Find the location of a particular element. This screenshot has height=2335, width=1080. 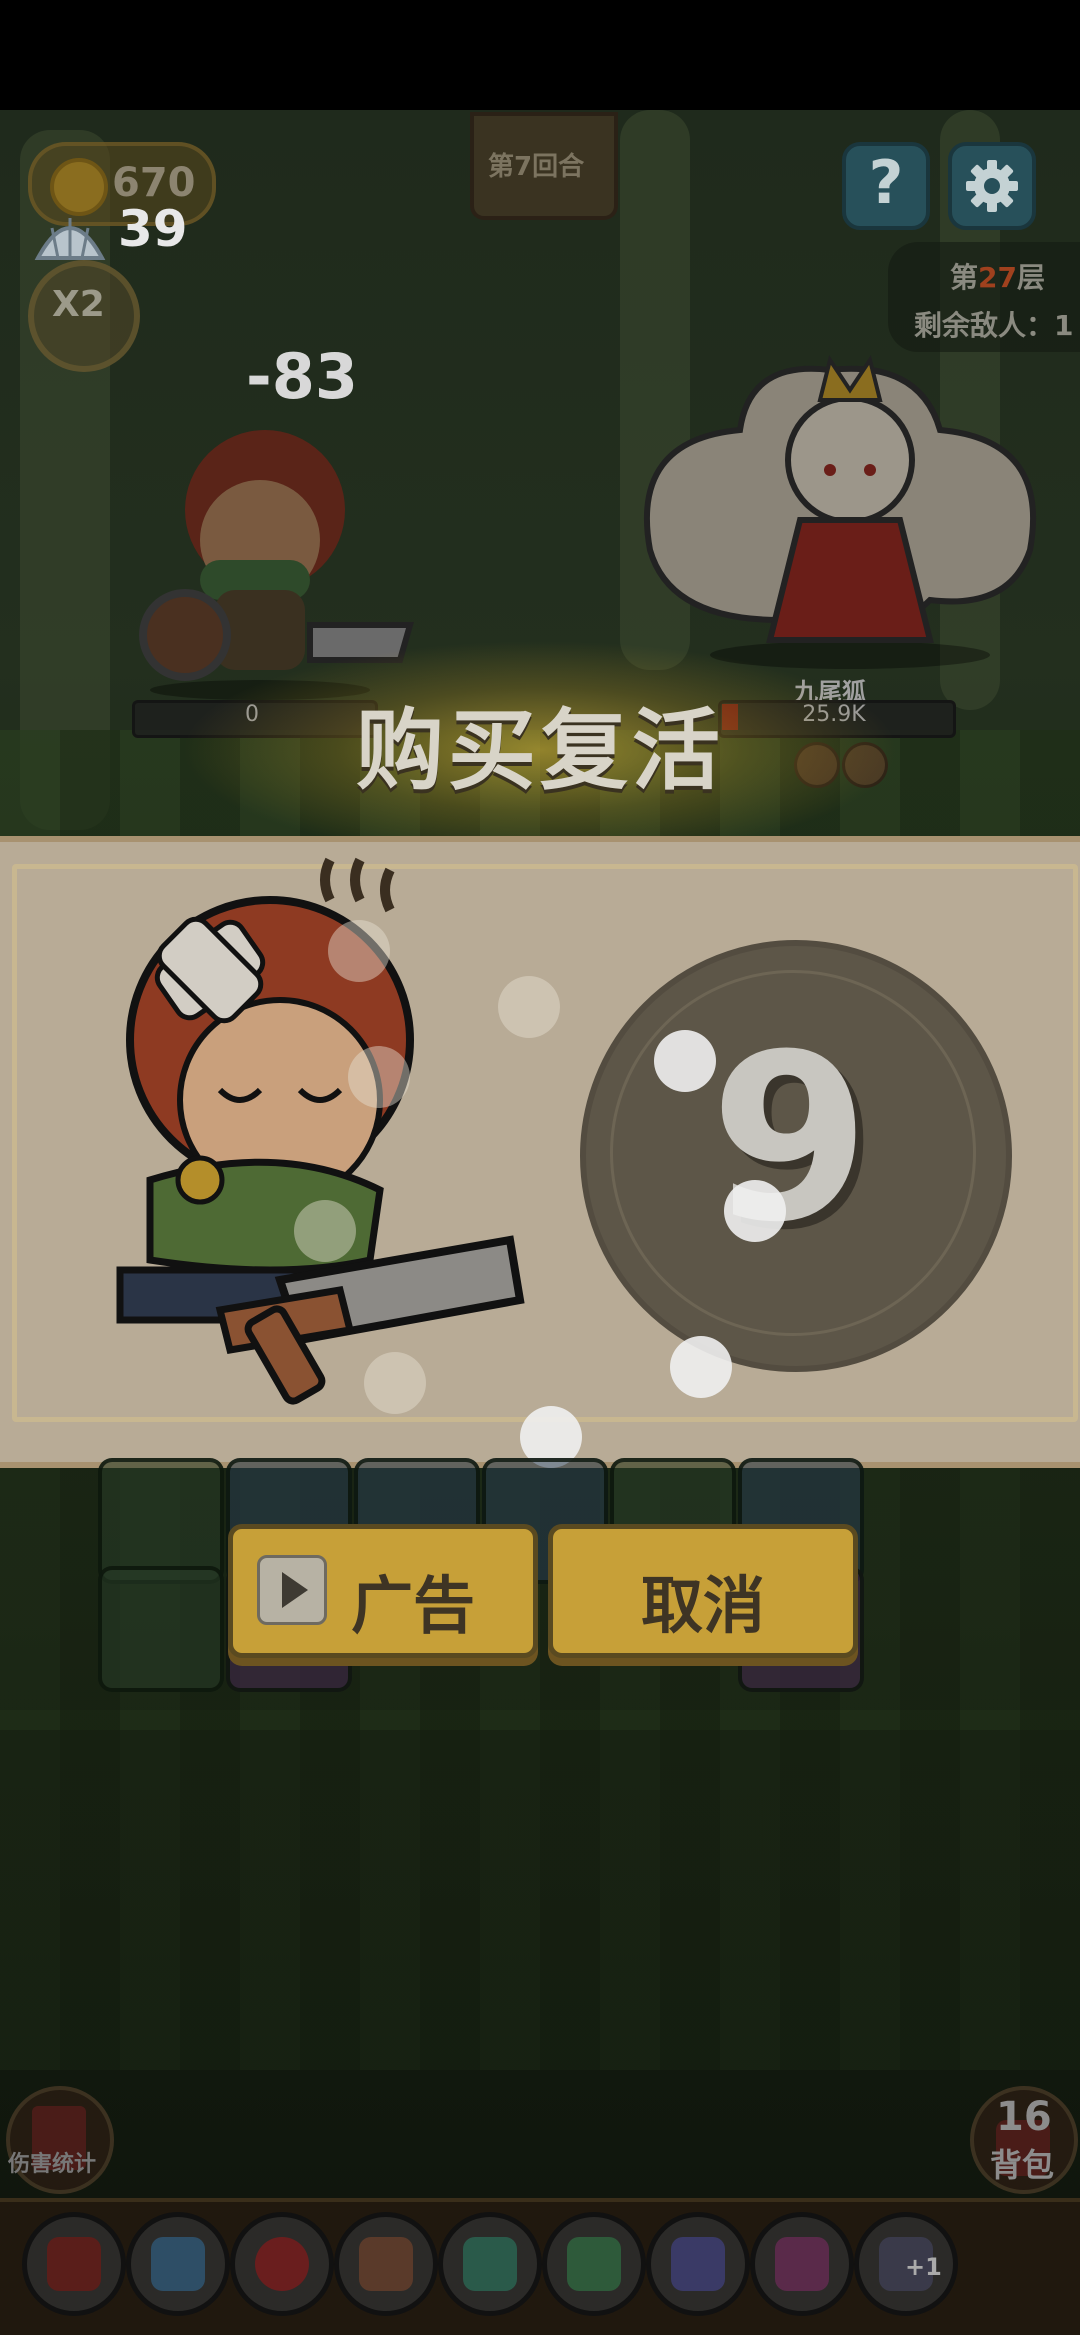

floor-number: 27 is located at coordinates (997, 277).